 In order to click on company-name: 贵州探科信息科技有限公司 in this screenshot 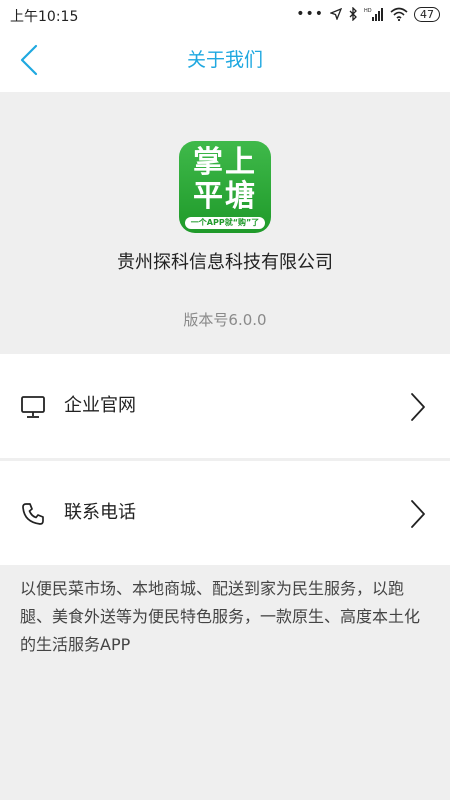, I will do `click(225, 262)`.